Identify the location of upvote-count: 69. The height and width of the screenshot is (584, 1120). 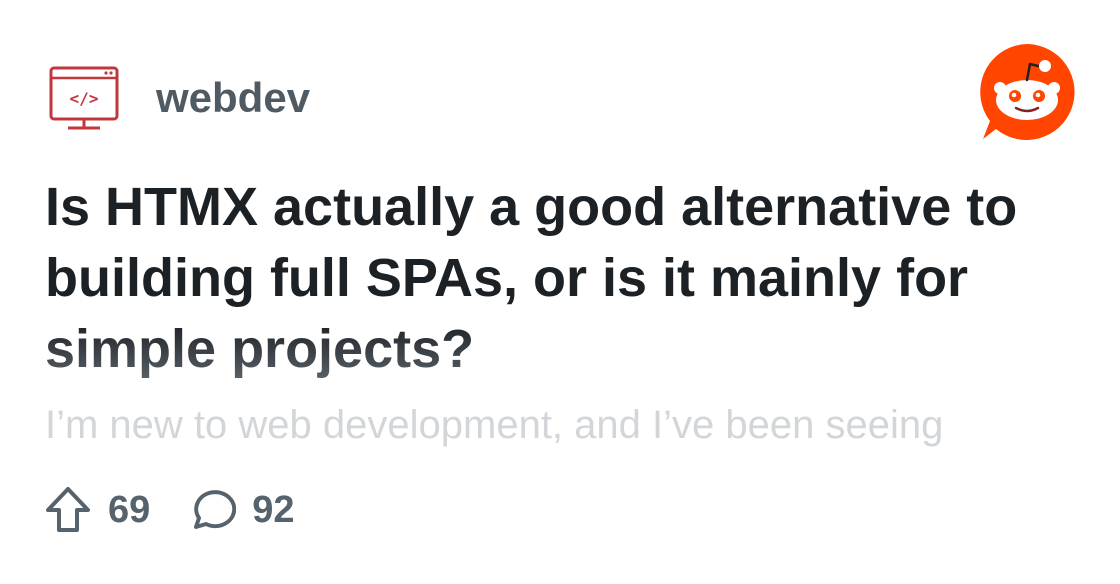
(129, 510).